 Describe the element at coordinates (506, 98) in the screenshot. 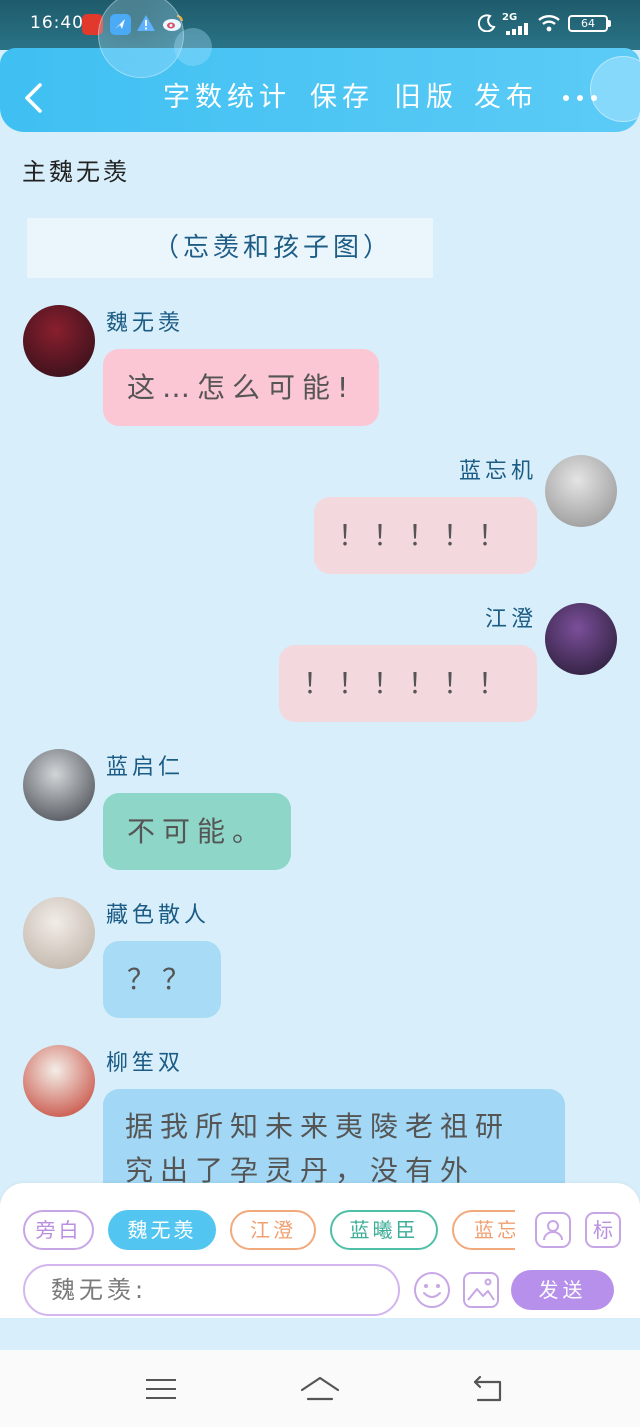

I see `publish-button: 发布` at that location.